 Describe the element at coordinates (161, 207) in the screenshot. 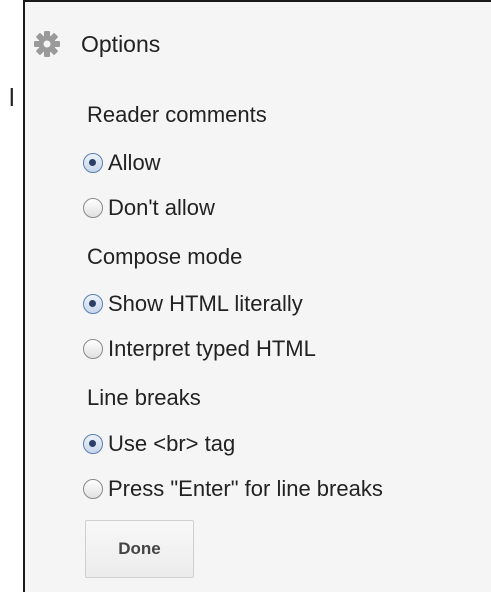

I see `radio-dont-allow-label: Don't allow` at that location.